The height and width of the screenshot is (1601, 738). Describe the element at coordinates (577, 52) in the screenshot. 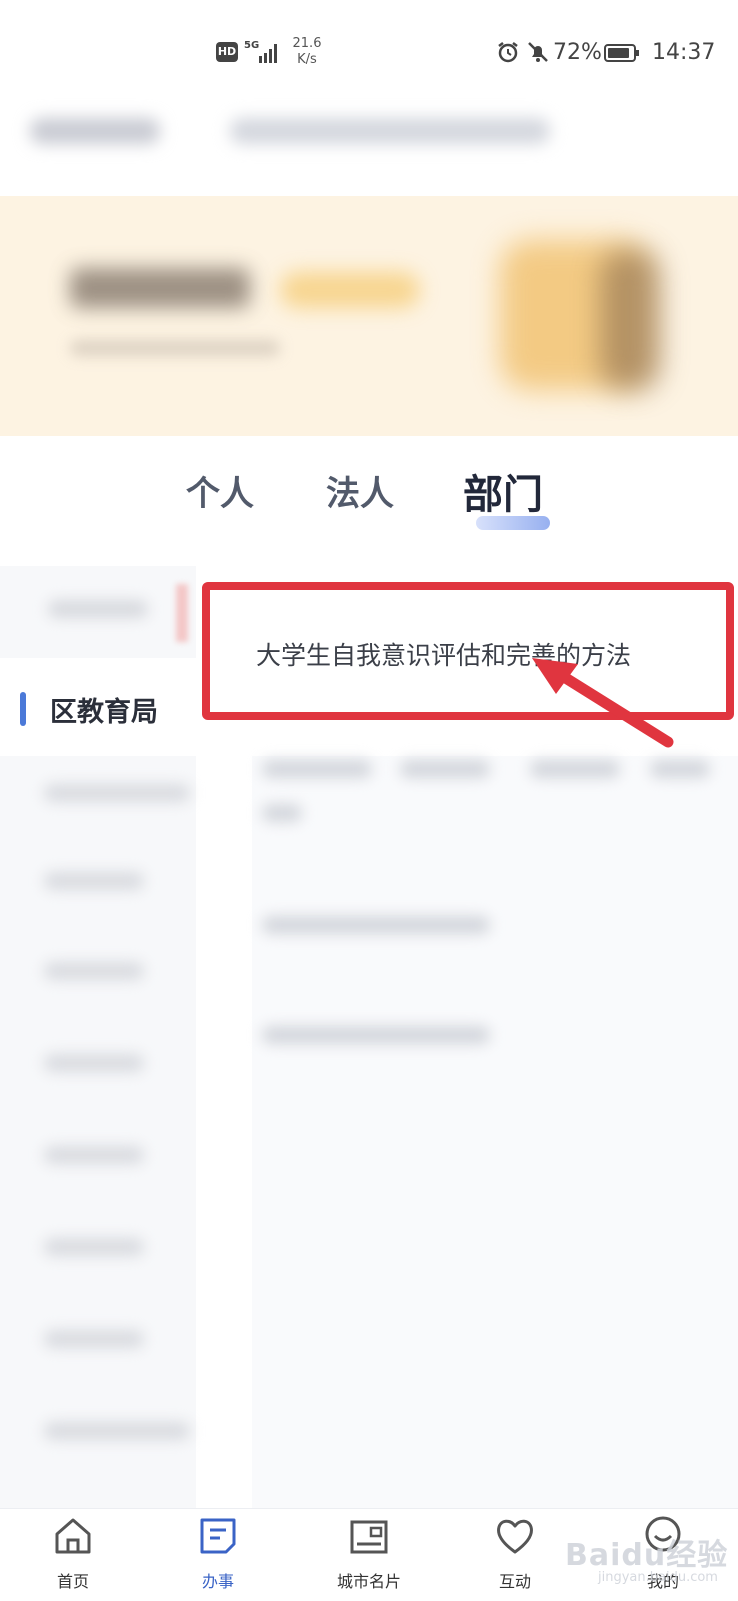

I see `battery-percent: 72%` at that location.